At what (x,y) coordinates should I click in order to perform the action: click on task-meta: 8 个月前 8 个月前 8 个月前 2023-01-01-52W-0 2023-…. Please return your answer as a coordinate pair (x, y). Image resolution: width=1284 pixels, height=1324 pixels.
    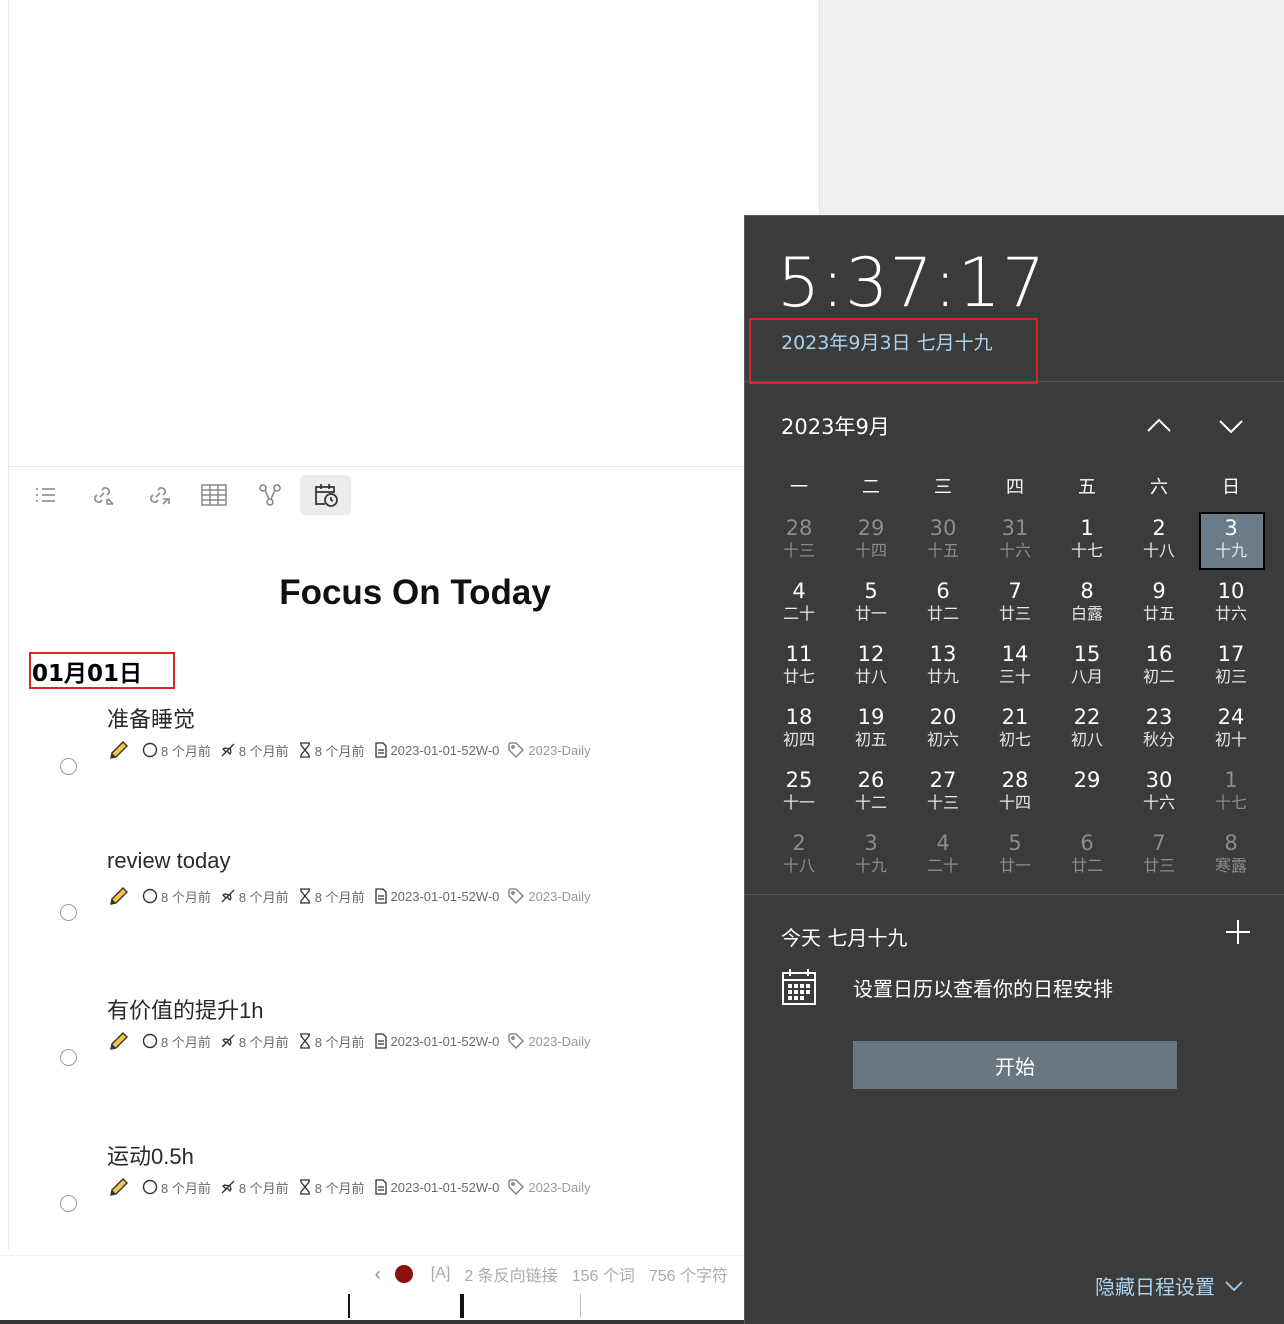
    Looking at the image, I should click on (354, 1041).